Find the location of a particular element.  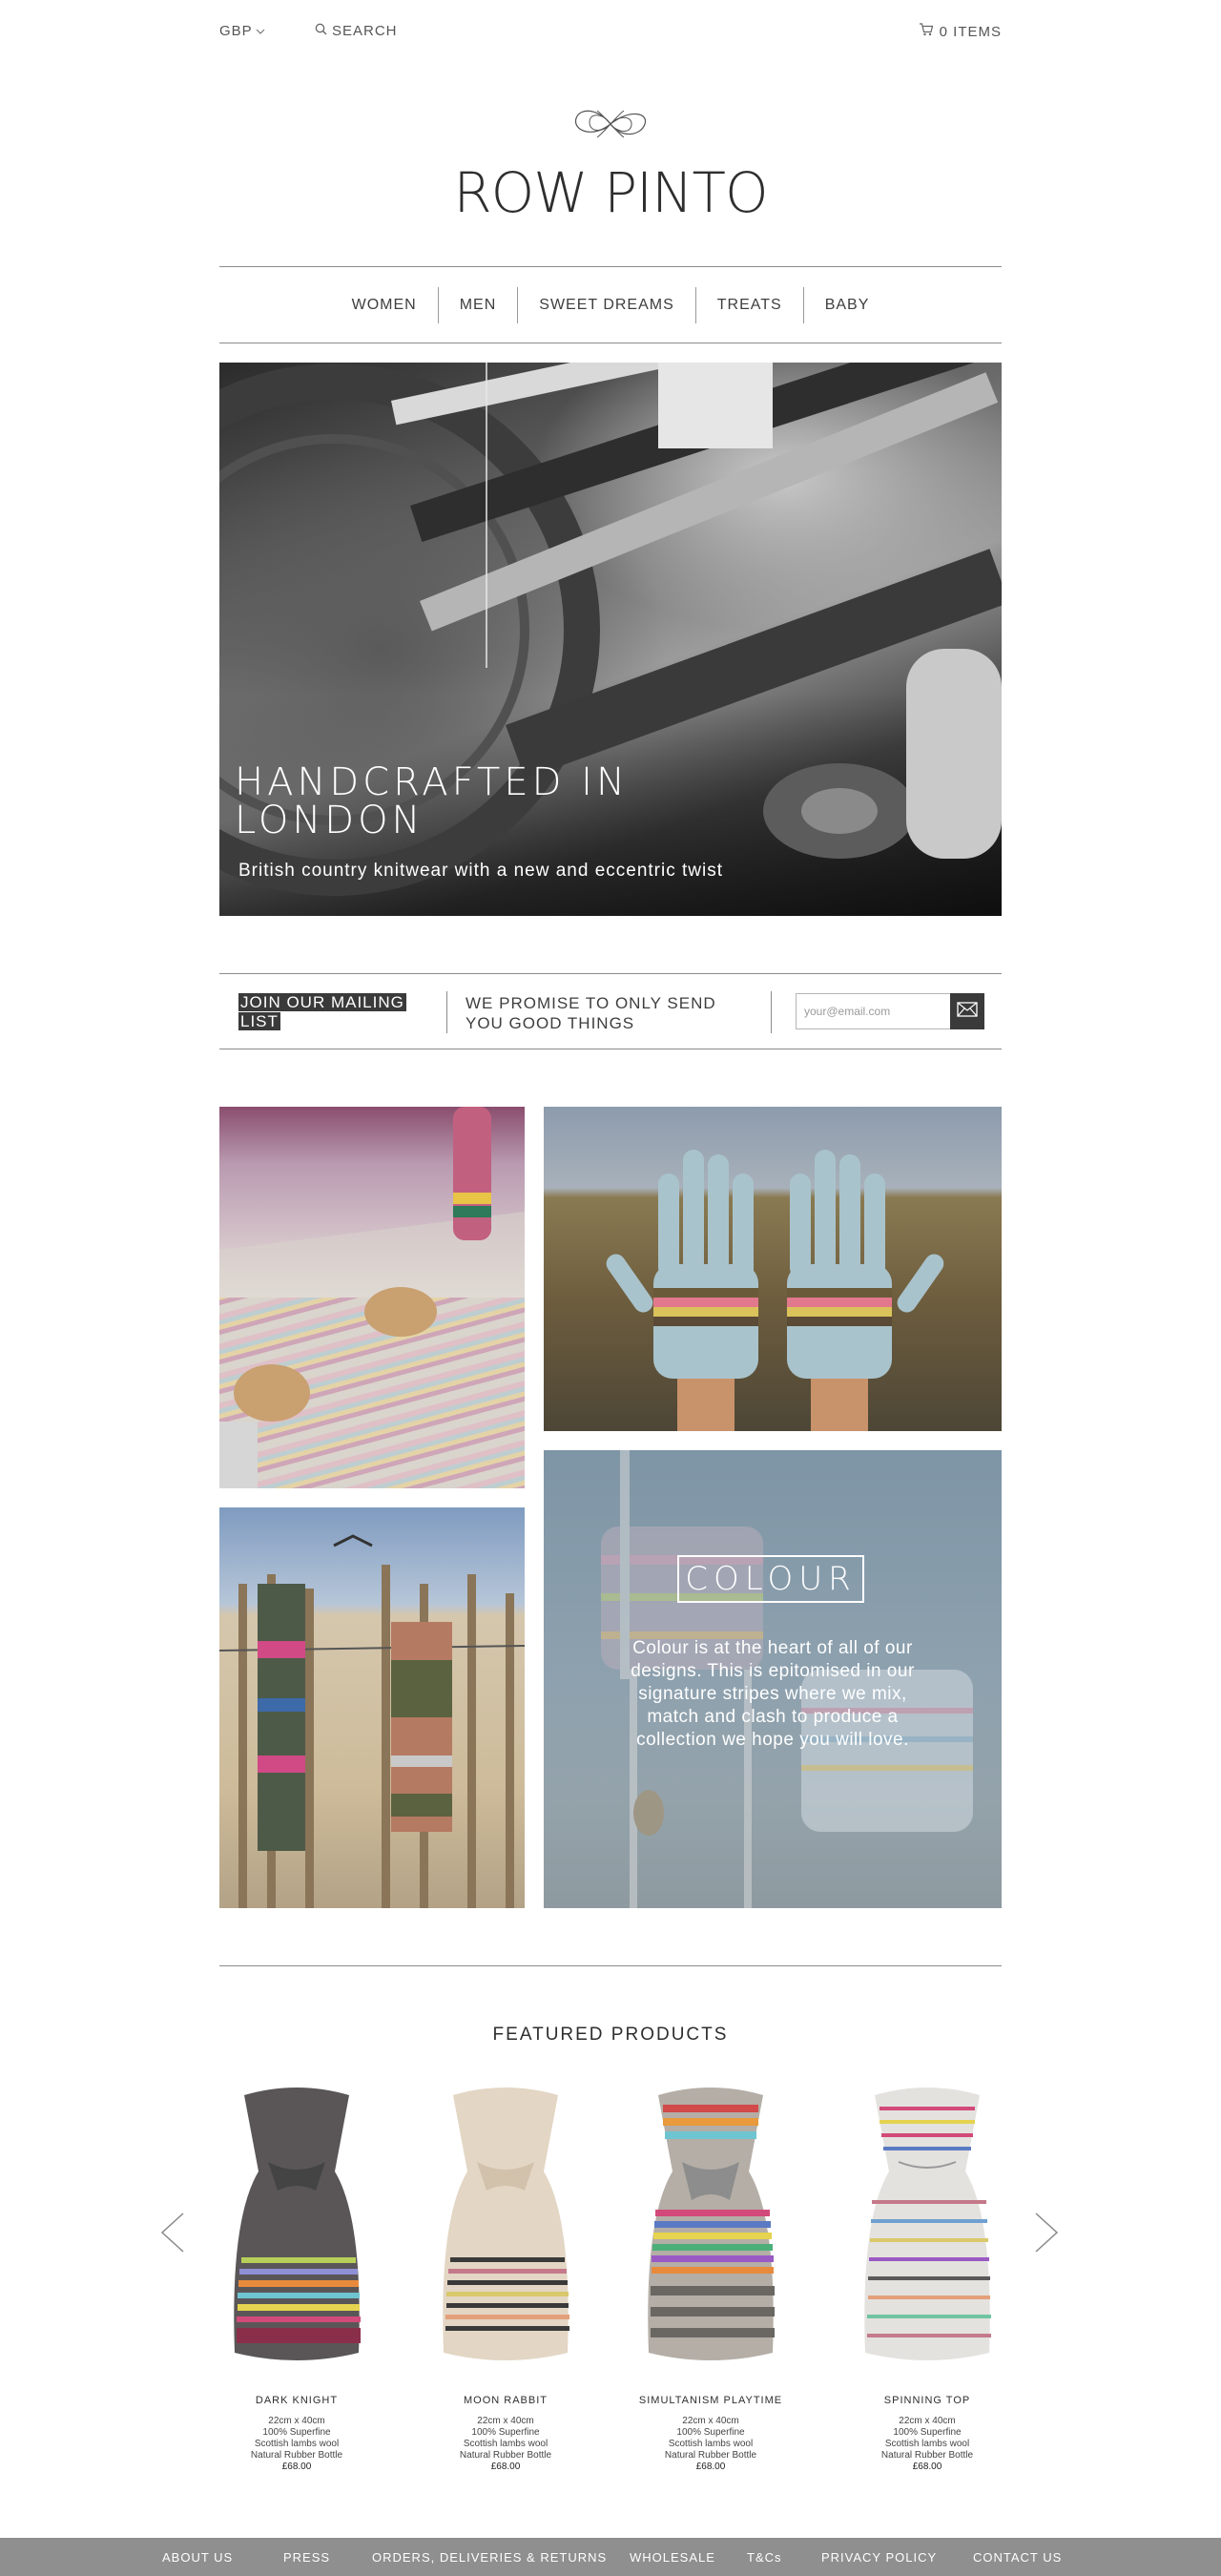

cart-icon is located at coordinates (926, 31).